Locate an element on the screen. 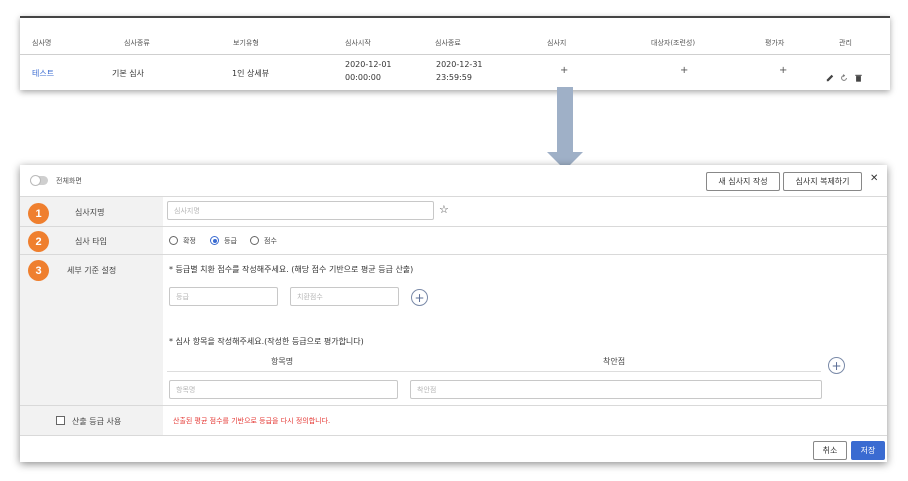  sheet-name-label: 심사지명 is located at coordinates (90, 212).